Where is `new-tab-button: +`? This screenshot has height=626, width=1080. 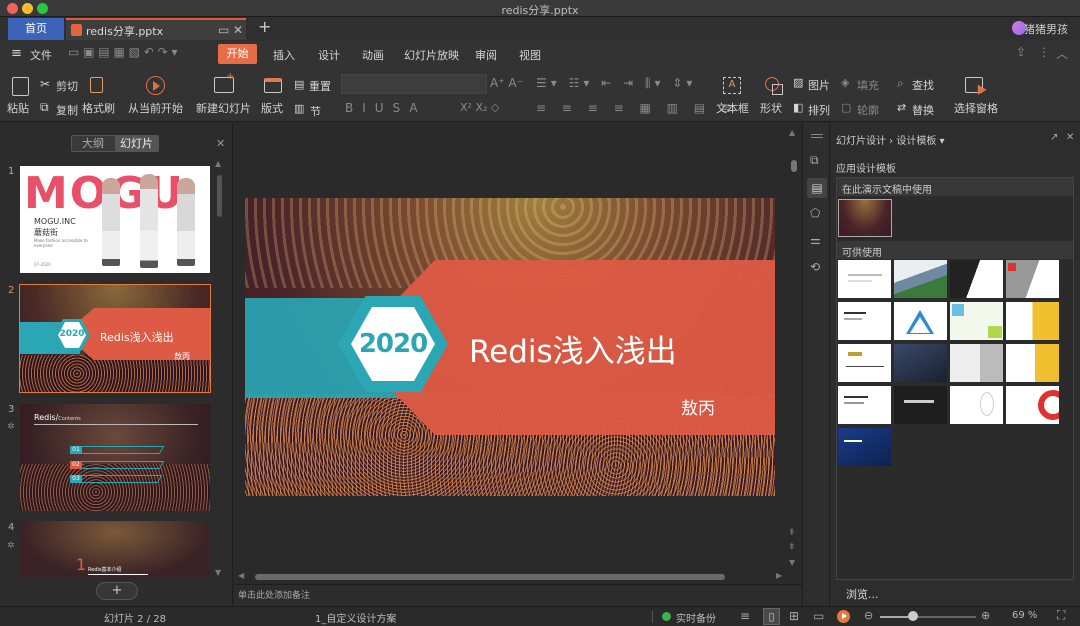
new-tab-button: + is located at coordinates (264, 26).